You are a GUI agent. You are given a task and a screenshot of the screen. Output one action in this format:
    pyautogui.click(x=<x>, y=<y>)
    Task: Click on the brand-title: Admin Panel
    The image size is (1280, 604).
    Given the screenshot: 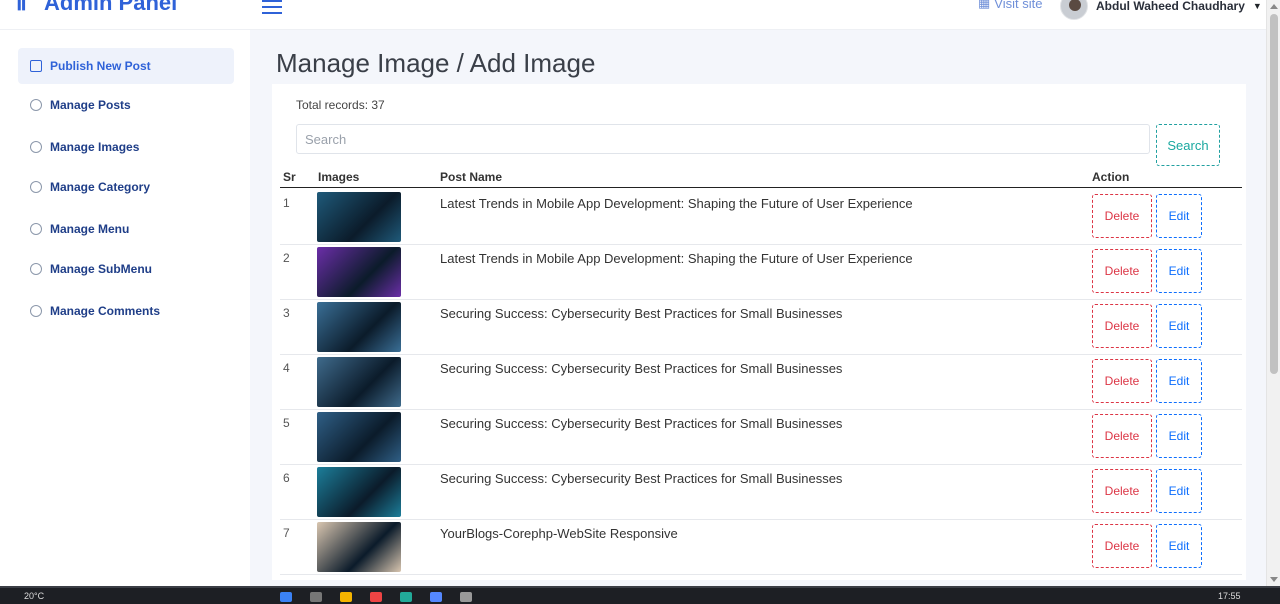 What is the action you would take?
    pyautogui.click(x=111, y=7)
    